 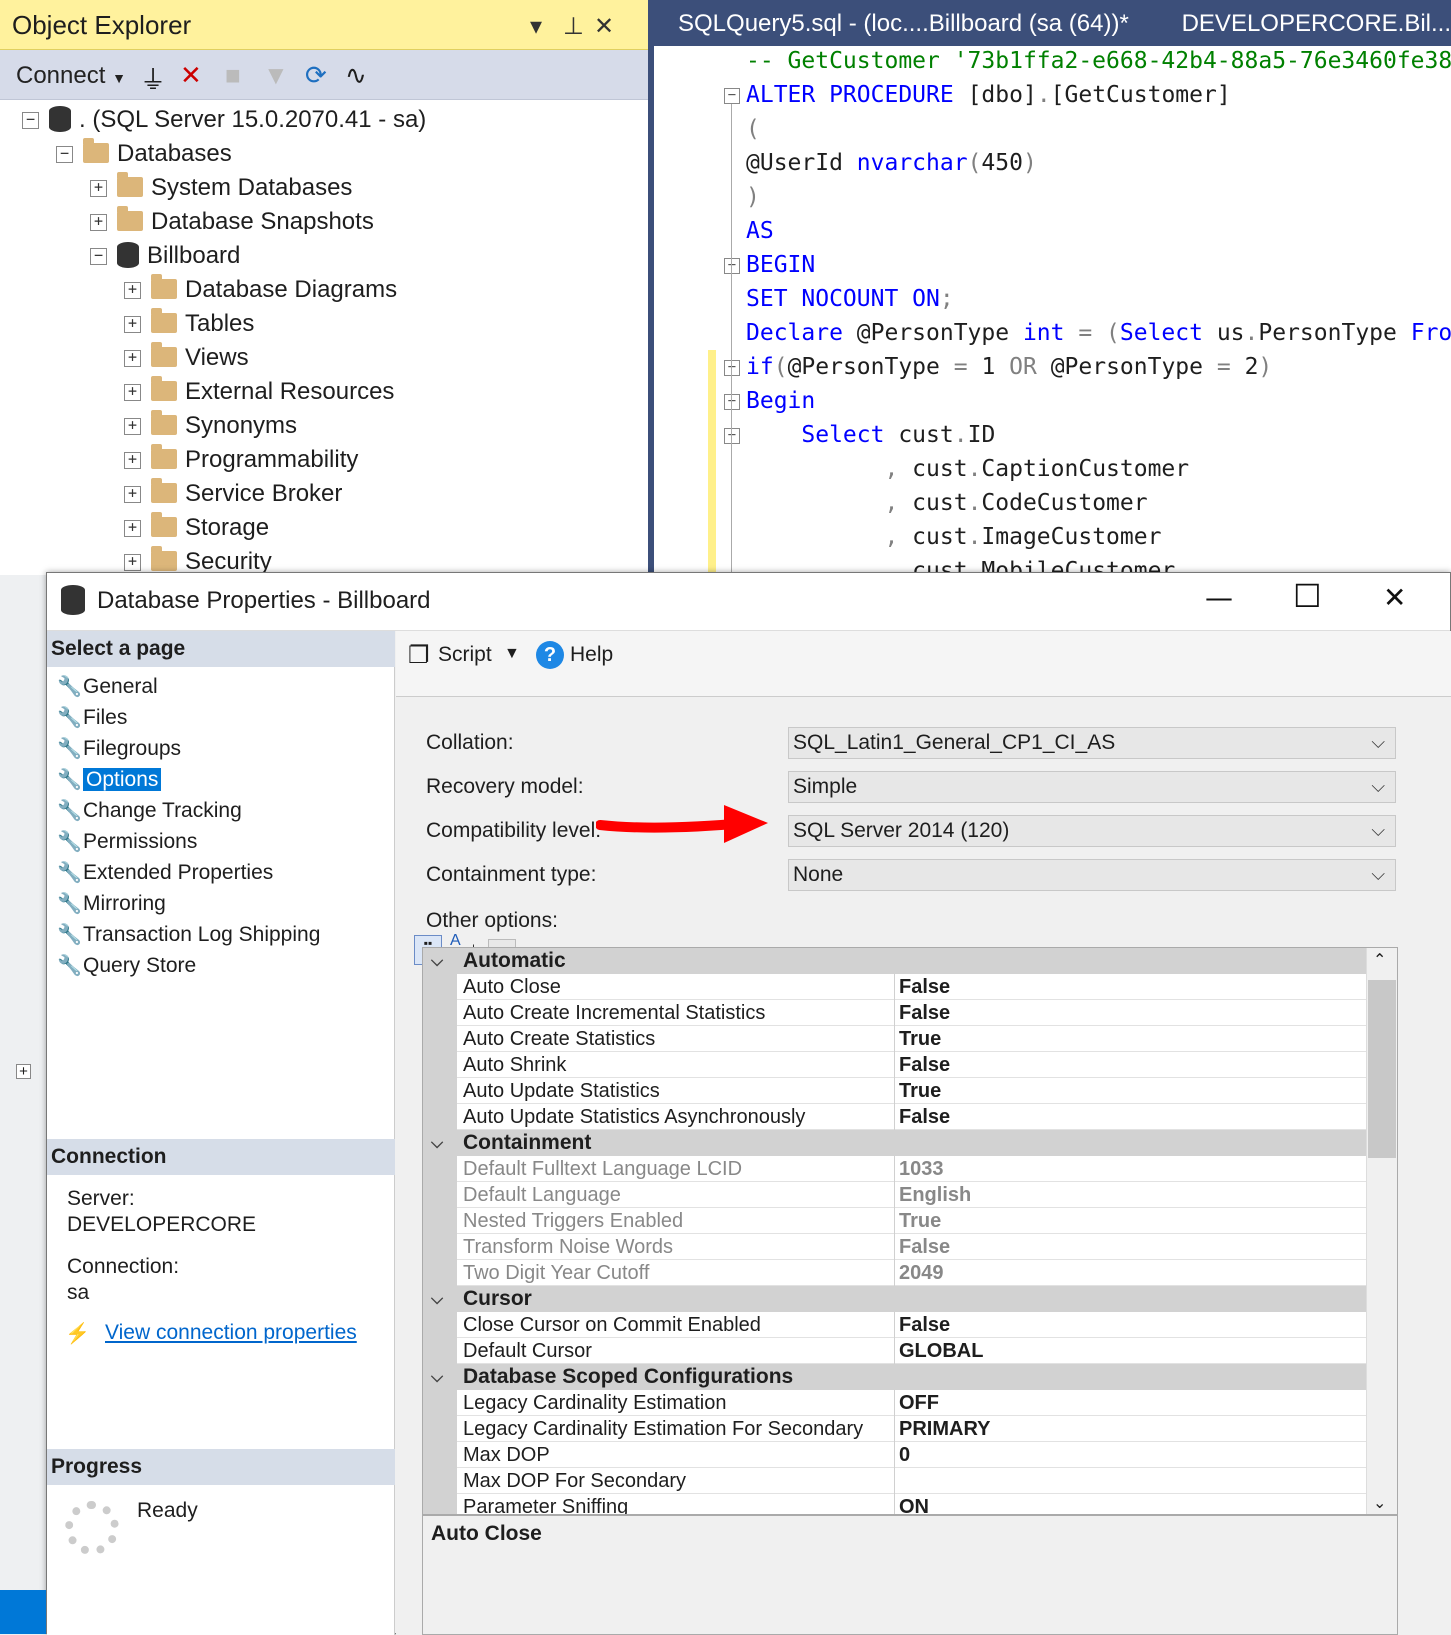 What do you see at coordinates (896, 1221) in the screenshot?
I see `grid-property-row: Nested Triggers Enabled True` at bounding box center [896, 1221].